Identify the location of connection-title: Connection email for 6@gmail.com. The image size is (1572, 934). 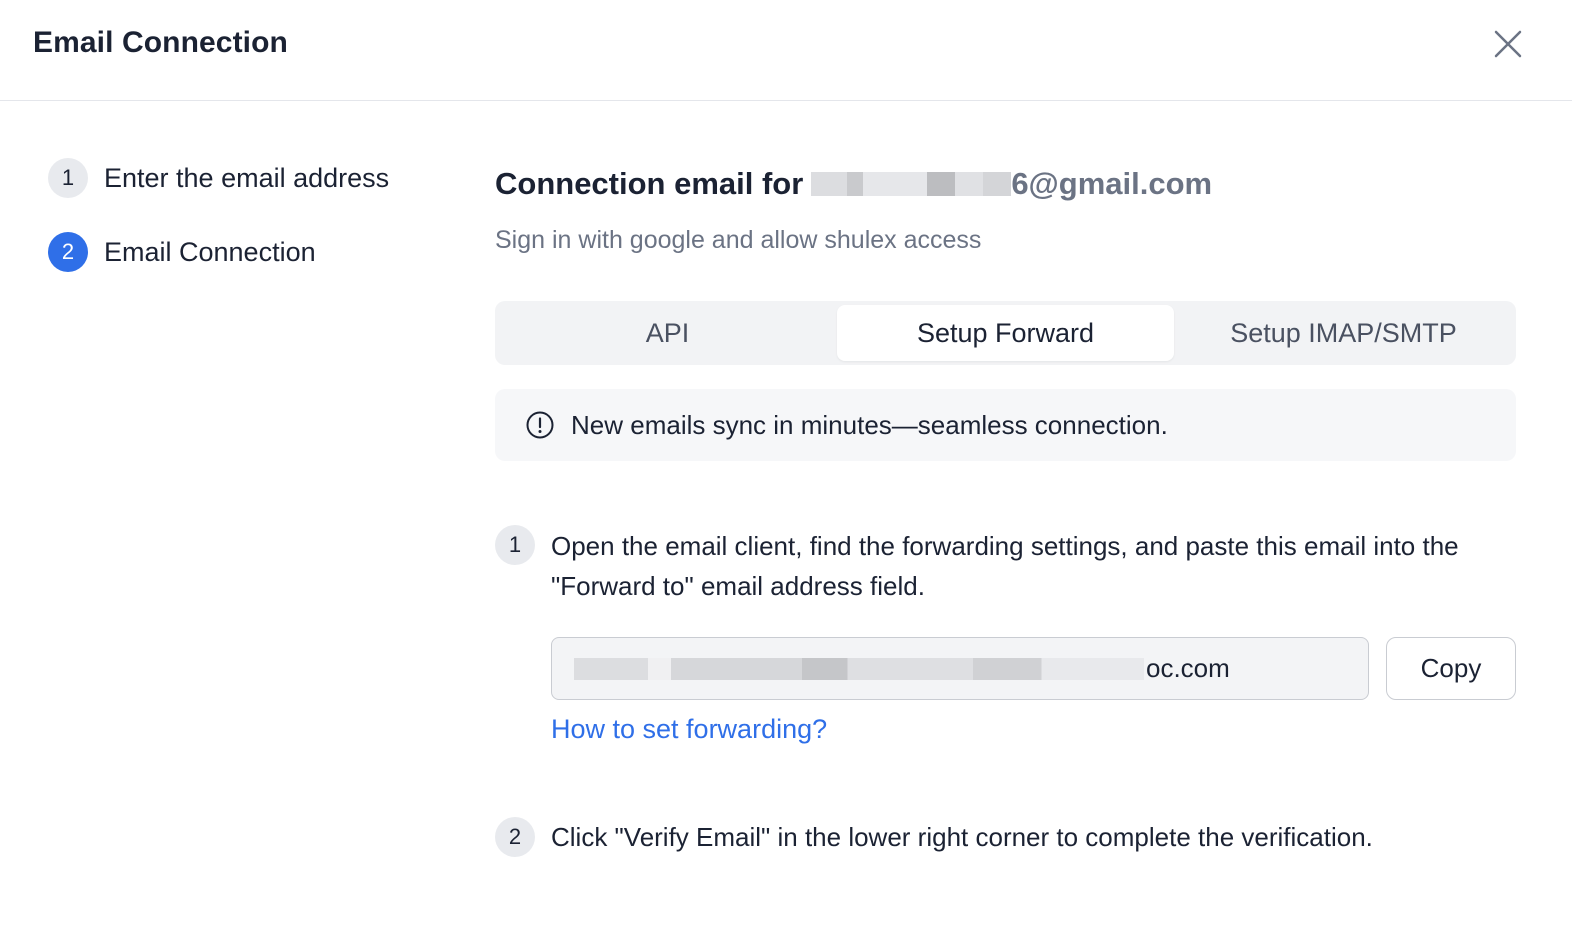
(853, 184).